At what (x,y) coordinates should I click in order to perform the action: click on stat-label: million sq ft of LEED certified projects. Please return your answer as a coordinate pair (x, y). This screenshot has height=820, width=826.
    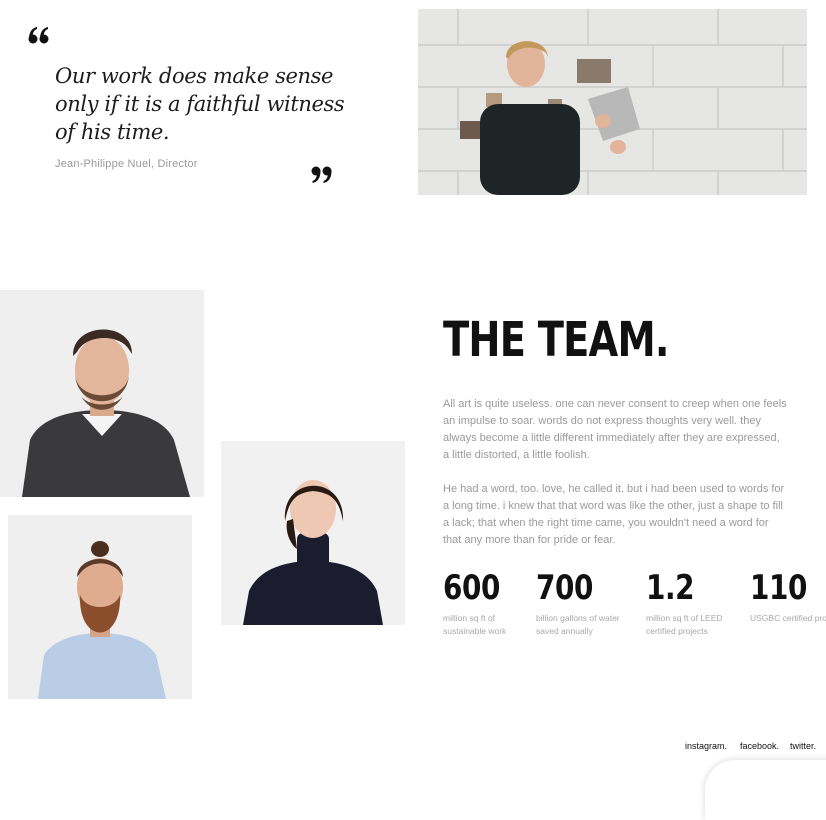
    Looking at the image, I should click on (684, 624).